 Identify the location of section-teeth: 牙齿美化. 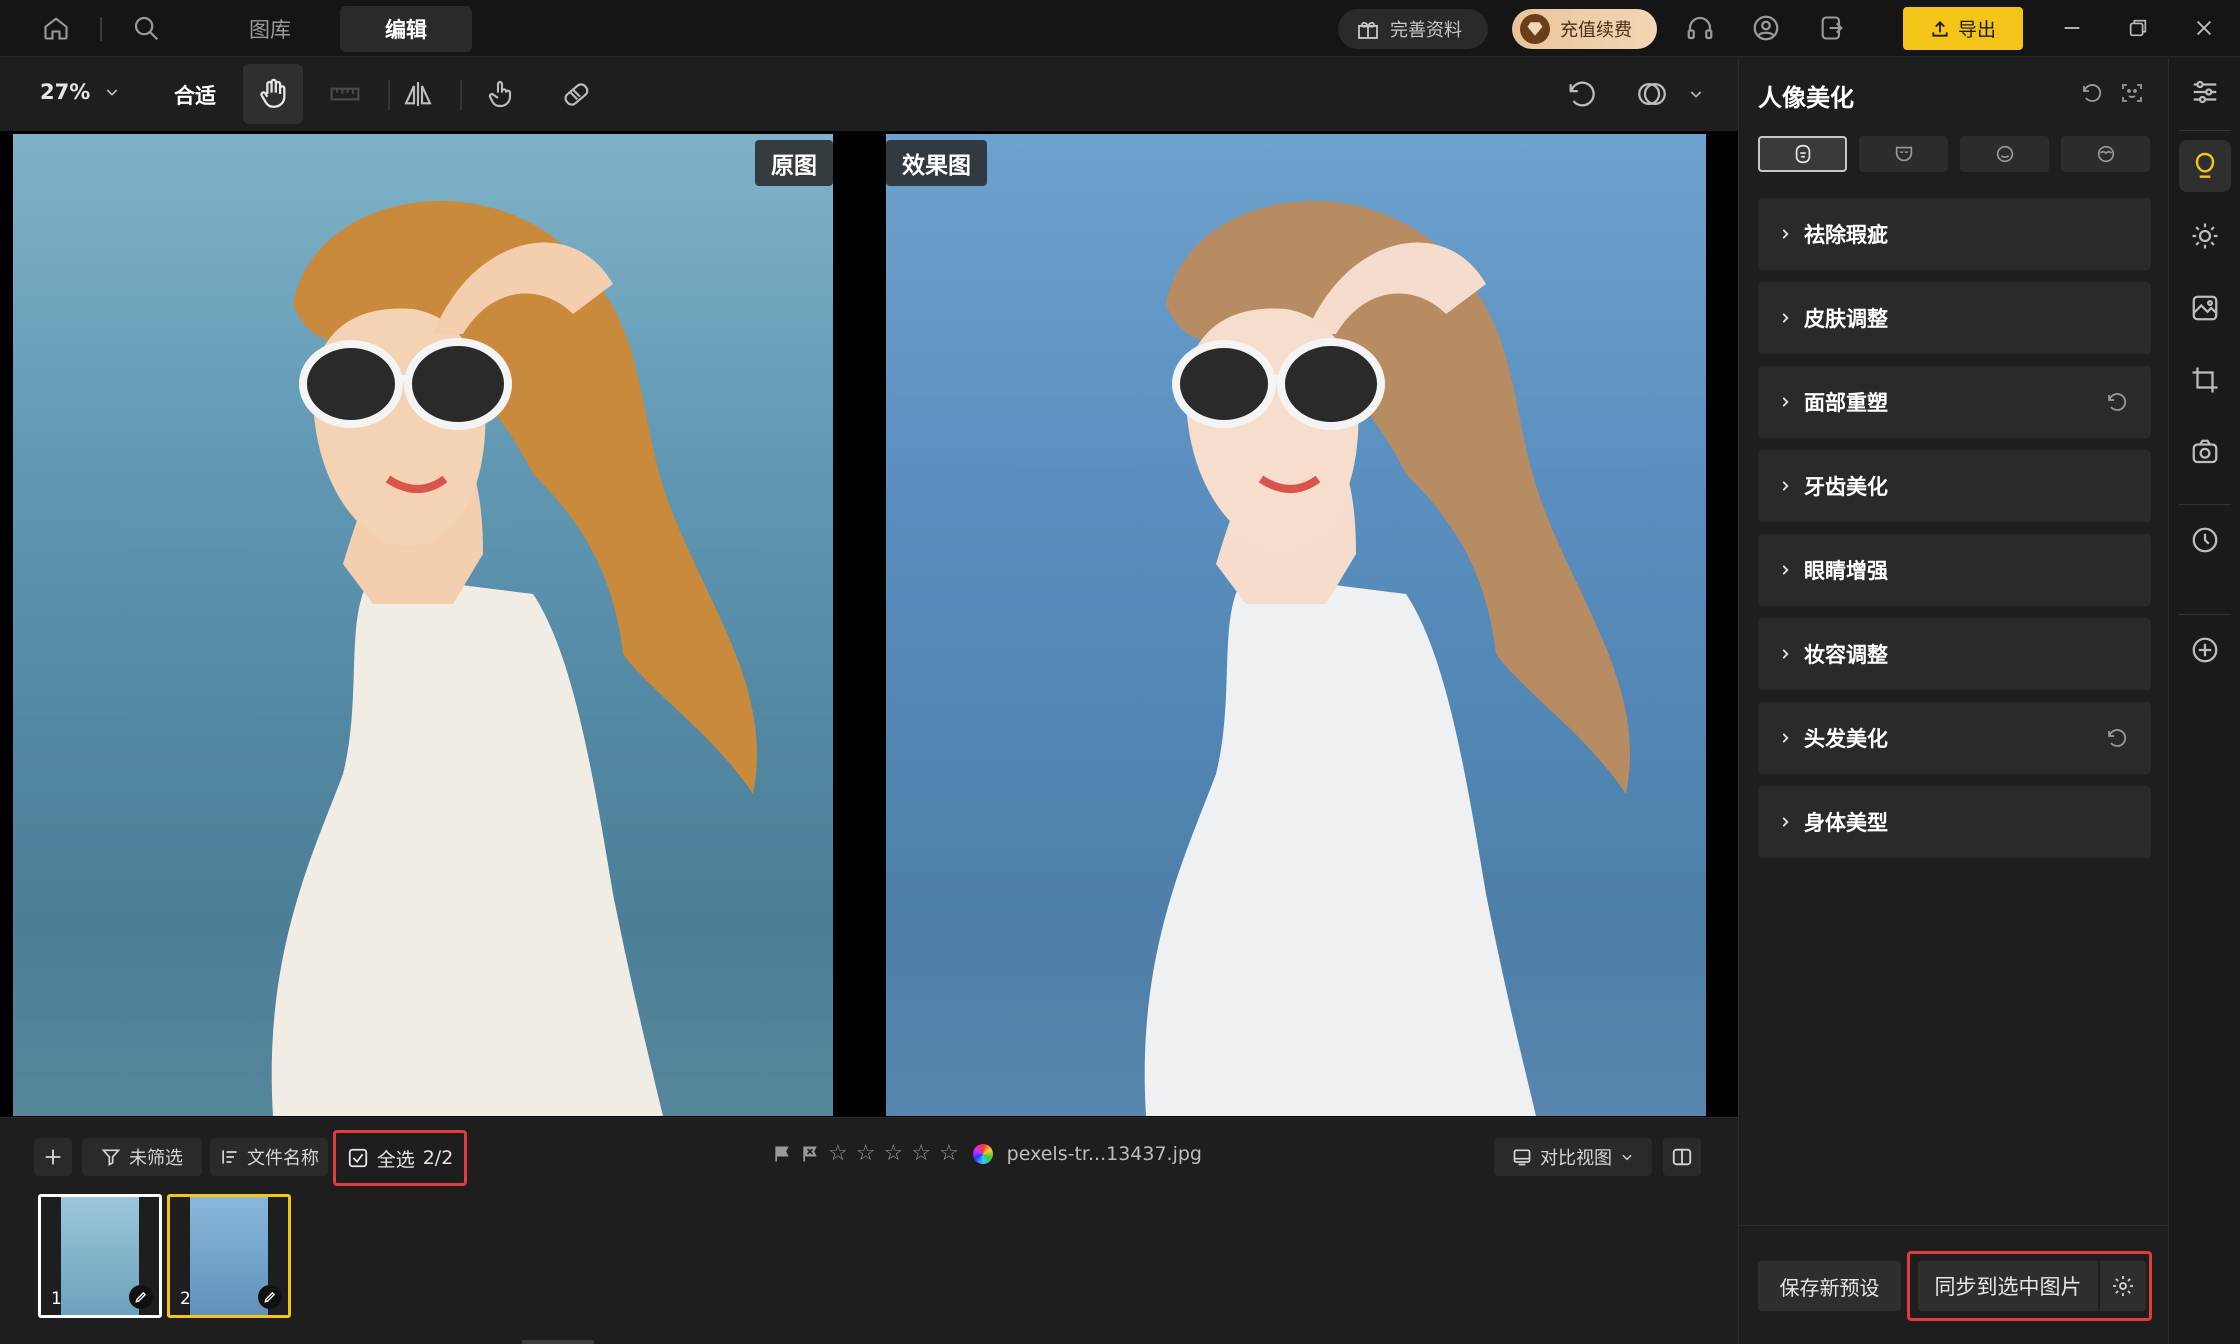
(1954, 486).